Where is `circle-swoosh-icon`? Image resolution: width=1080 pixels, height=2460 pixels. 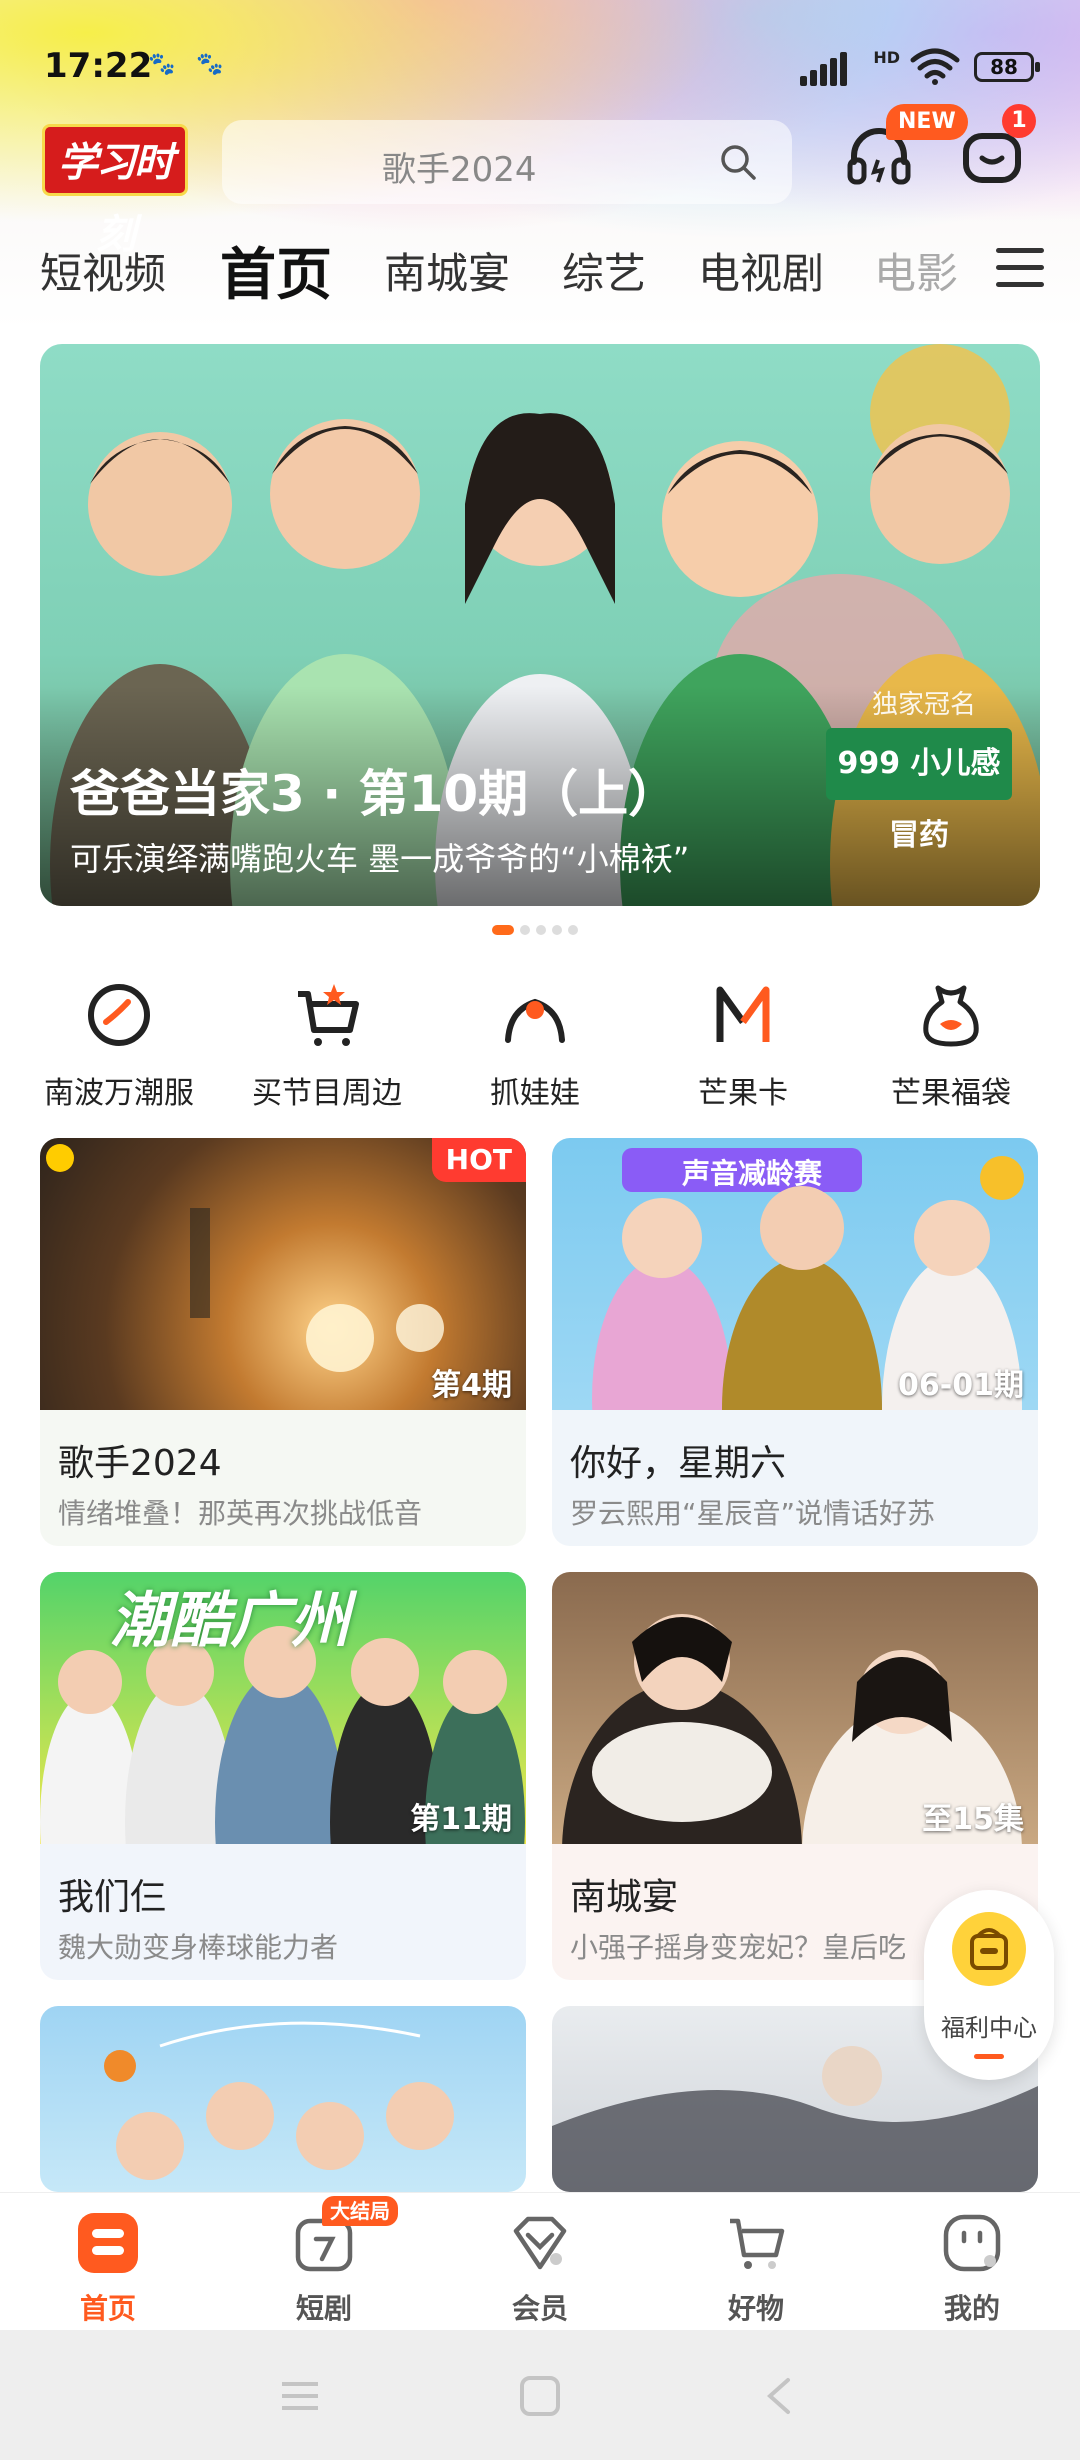
circle-swoosh-icon is located at coordinates (119, 1015).